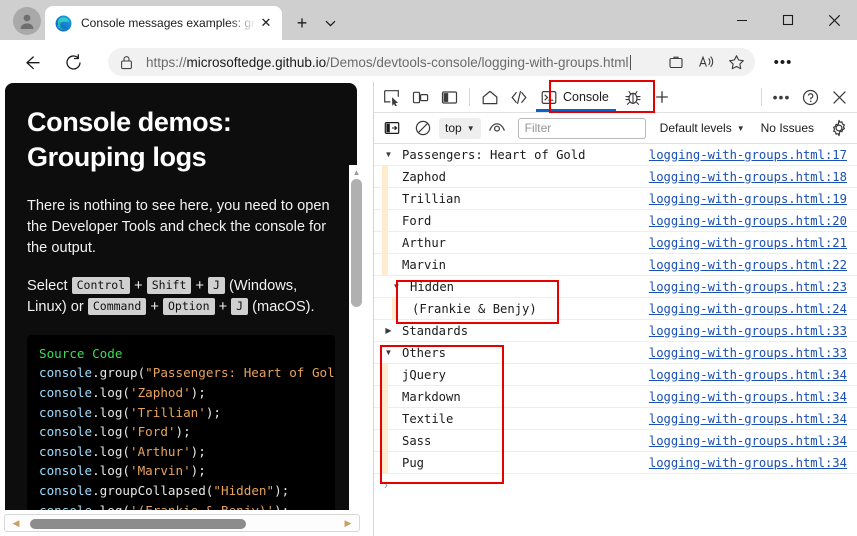 The height and width of the screenshot is (536, 857). Describe the element at coordinates (787, 128) in the screenshot. I see `issues-counter: No Issues` at that location.